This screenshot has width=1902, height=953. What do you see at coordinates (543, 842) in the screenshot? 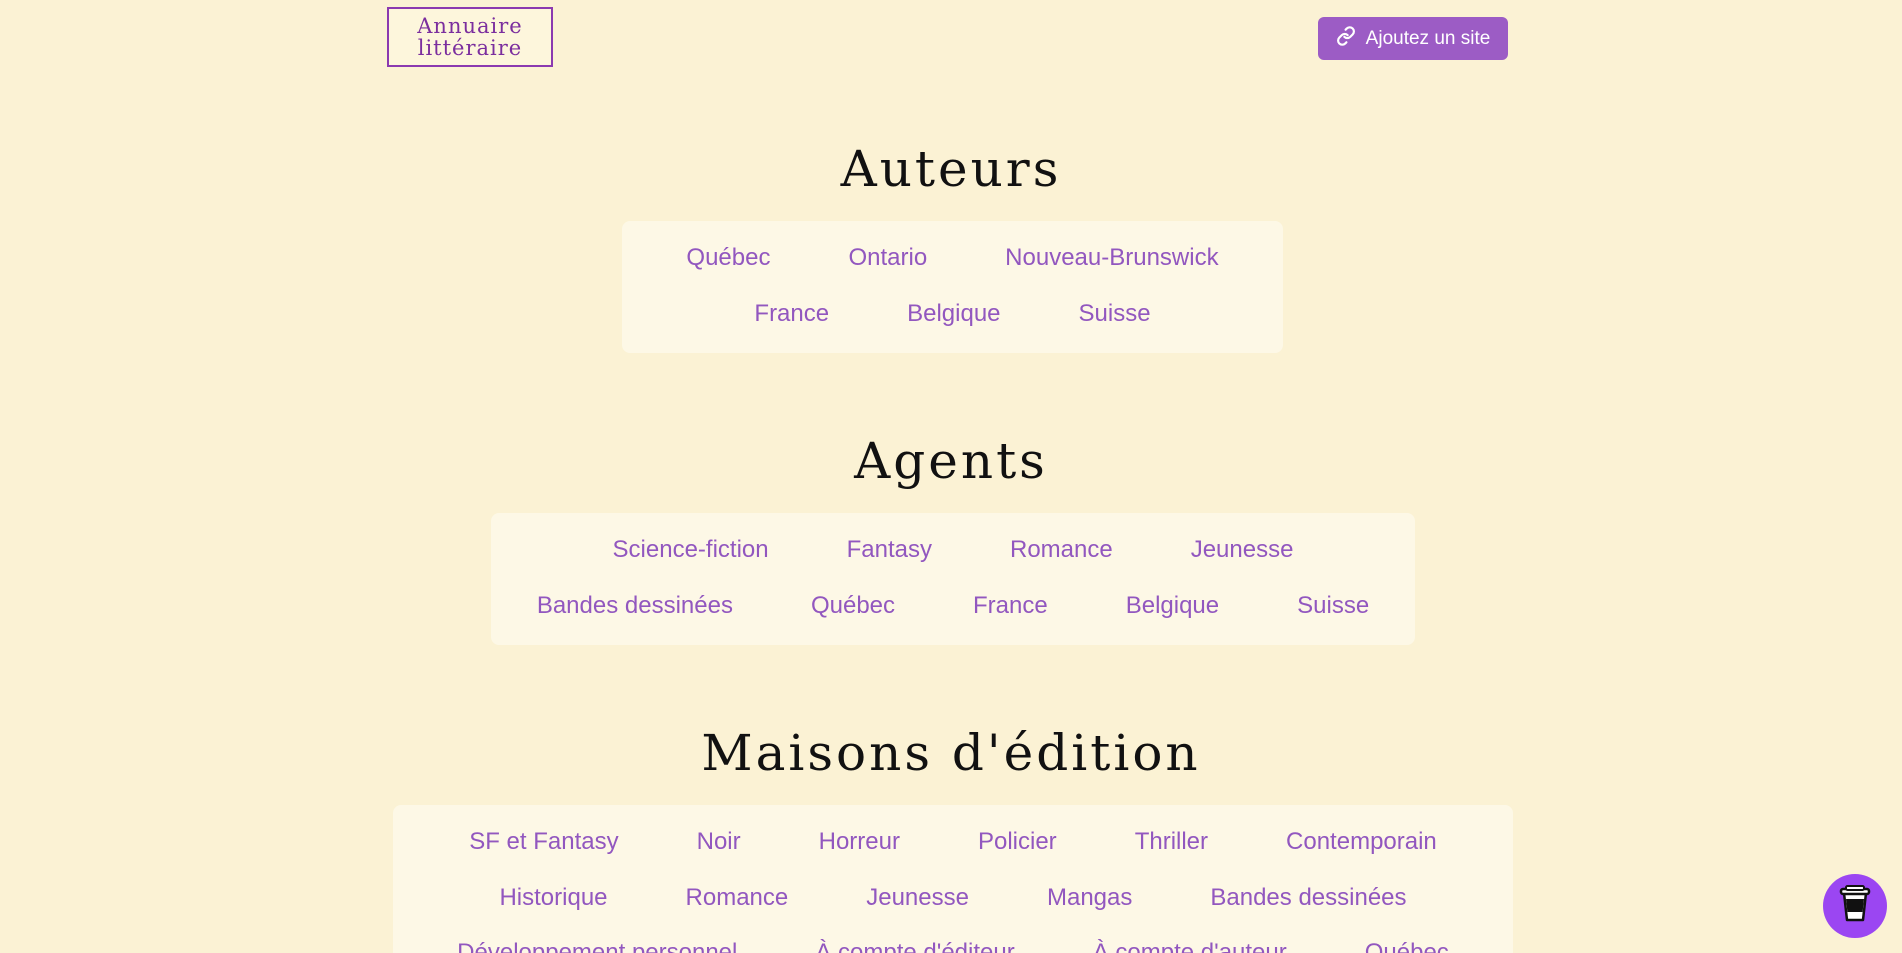
I see `maisons-link-sf-fantasy: SF et Fantasy` at bounding box center [543, 842].